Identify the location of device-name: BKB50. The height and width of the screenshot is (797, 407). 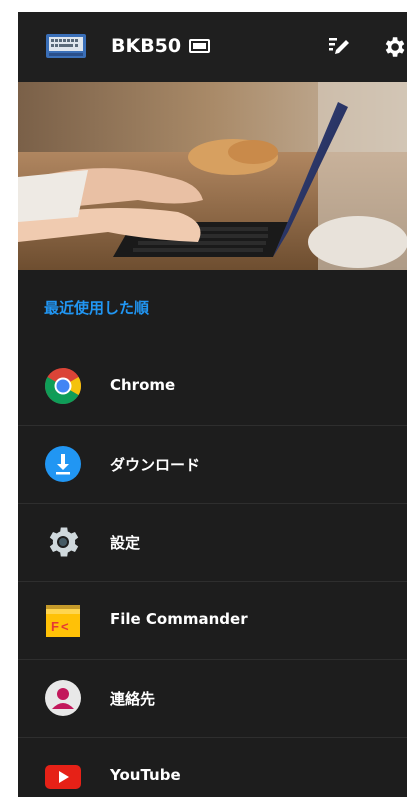
(146, 46).